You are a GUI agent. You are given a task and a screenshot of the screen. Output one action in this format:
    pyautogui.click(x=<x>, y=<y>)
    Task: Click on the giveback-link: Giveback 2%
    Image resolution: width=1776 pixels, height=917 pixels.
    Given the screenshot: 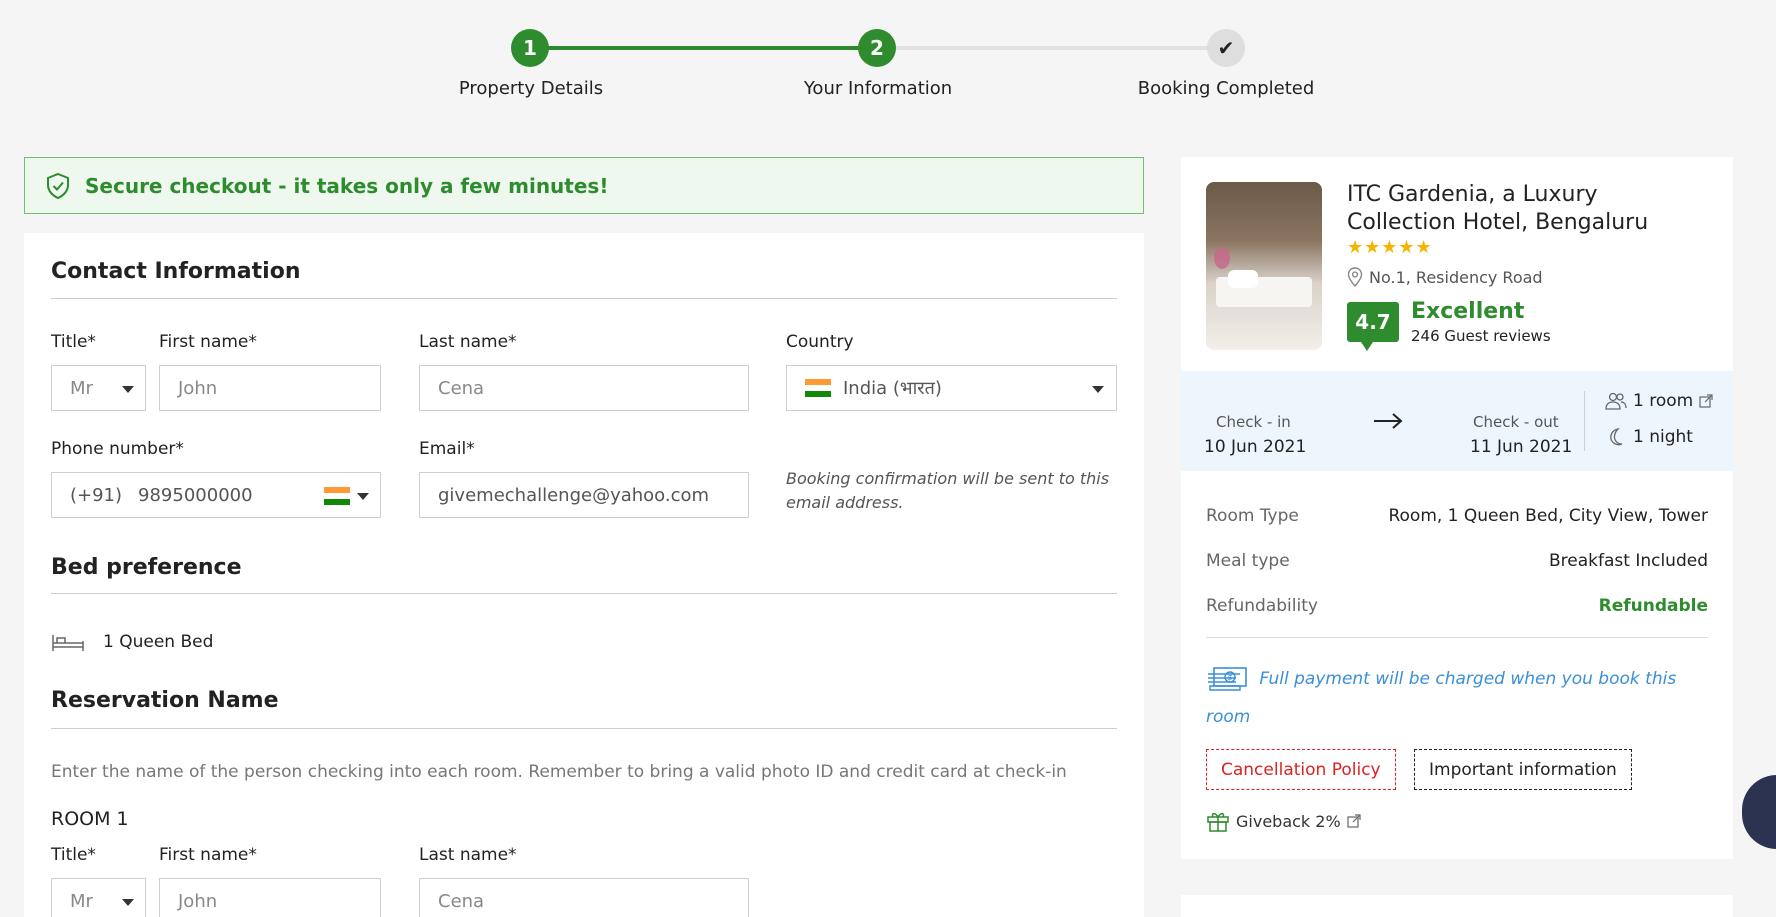 What is the action you would take?
    pyautogui.click(x=1283, y=821)
    